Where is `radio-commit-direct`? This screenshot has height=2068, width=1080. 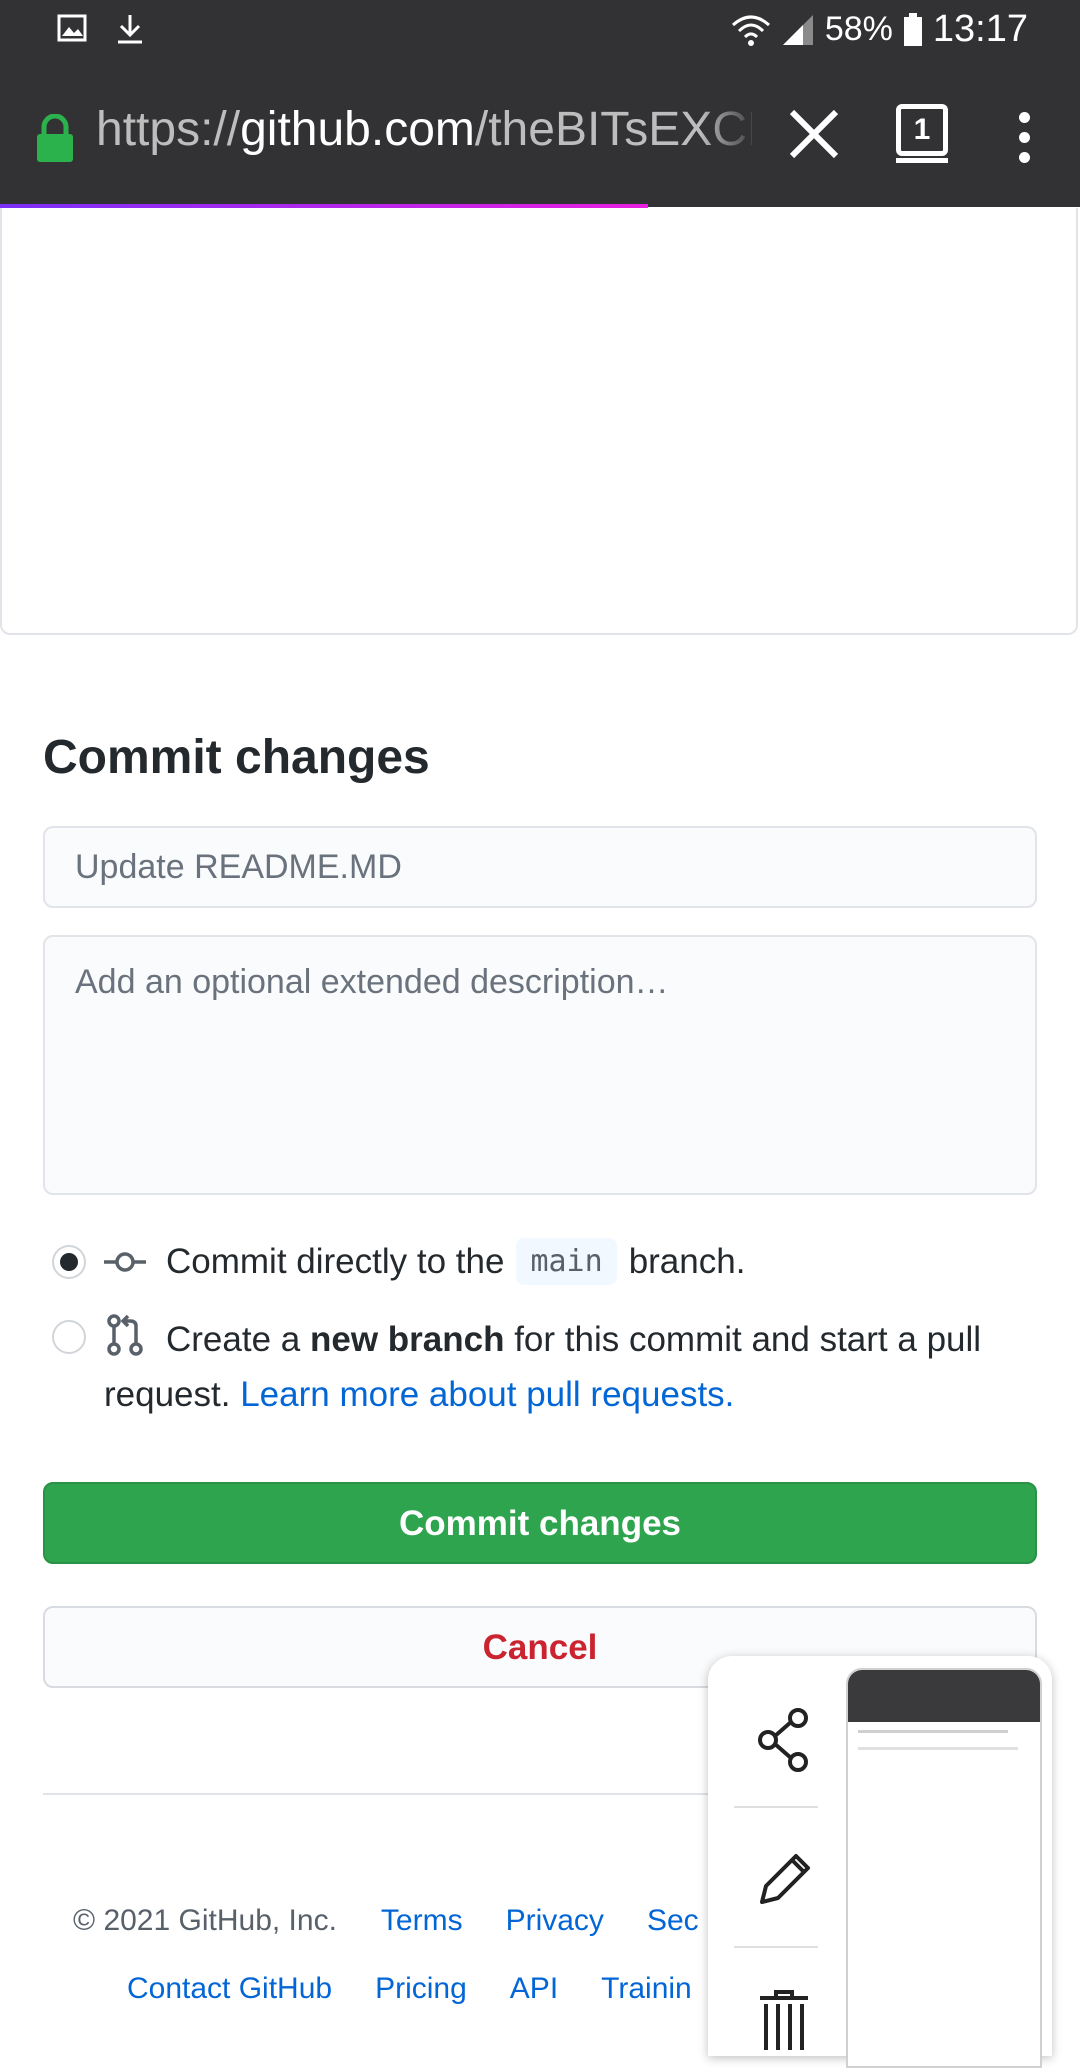
radio-commit-direct is located at coordinates (69, 1262).